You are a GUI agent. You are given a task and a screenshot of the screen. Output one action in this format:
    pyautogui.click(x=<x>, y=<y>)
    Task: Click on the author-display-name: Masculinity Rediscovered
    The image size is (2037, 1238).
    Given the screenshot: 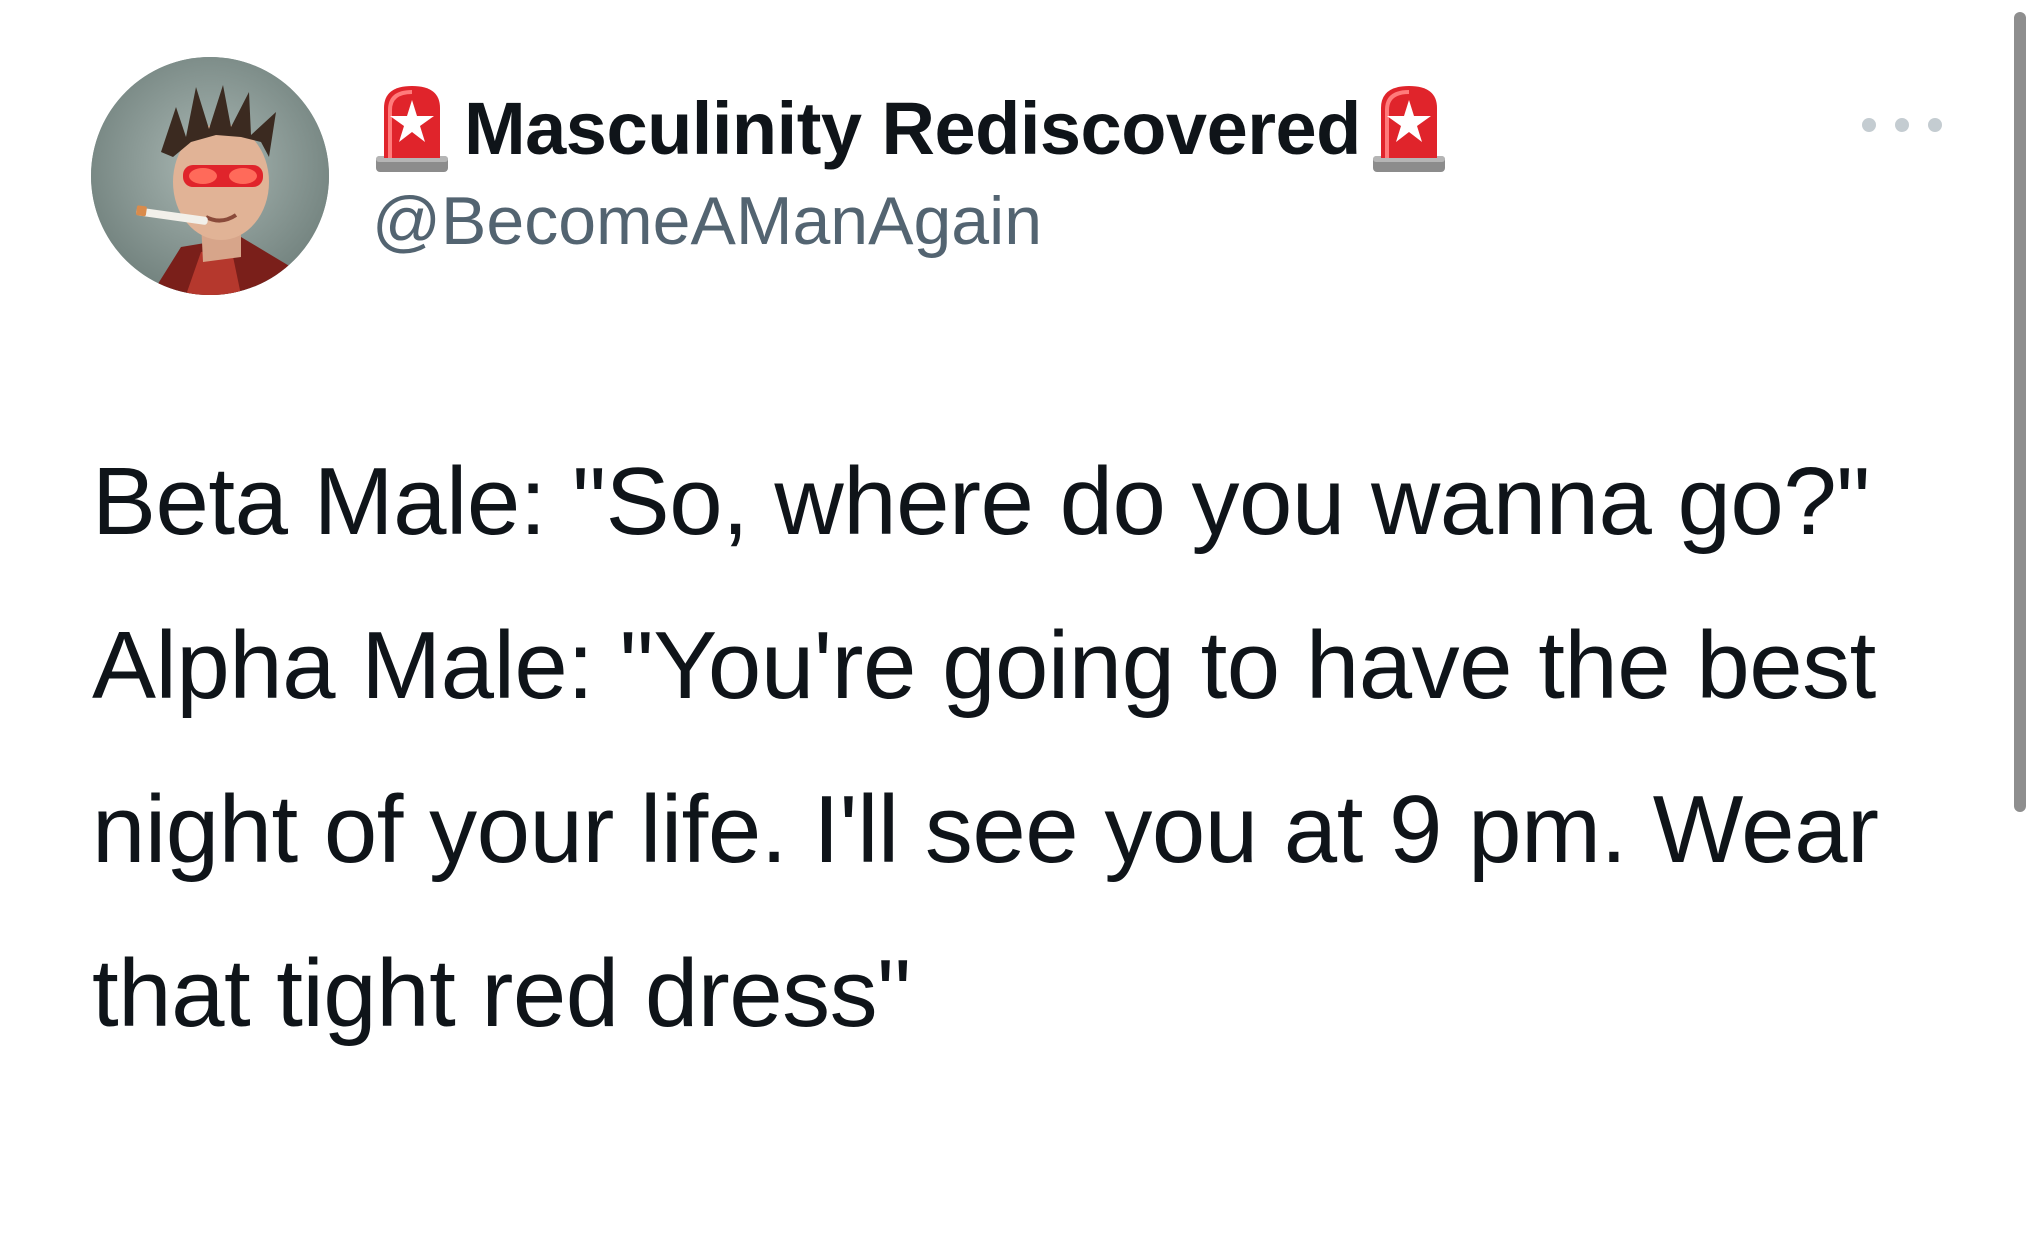 What is the action you would take?
    pyautogui.click(x=912, y=128)
    